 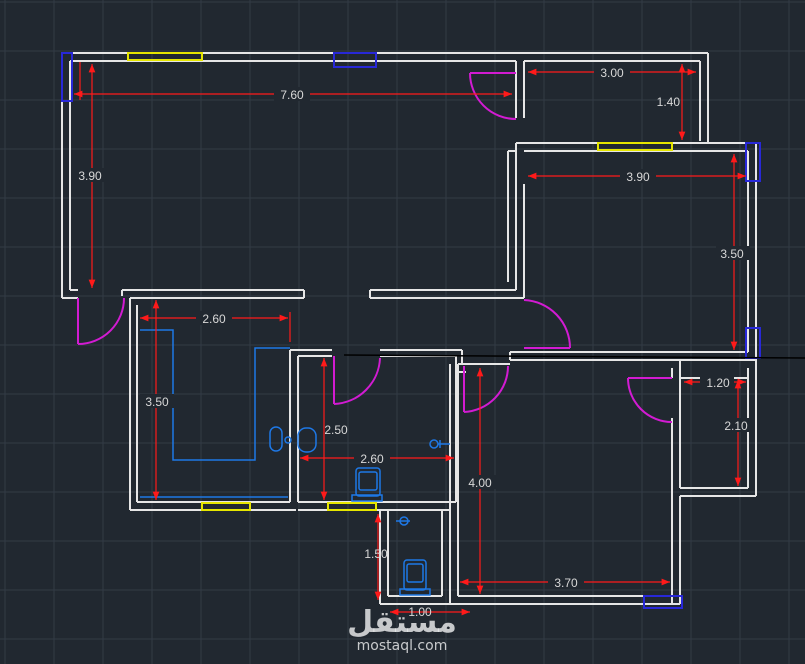 What do you see at coordinates (415, 577) in the screenshot?
I see `toilet-2-icon` at bounding box center [415, 577].